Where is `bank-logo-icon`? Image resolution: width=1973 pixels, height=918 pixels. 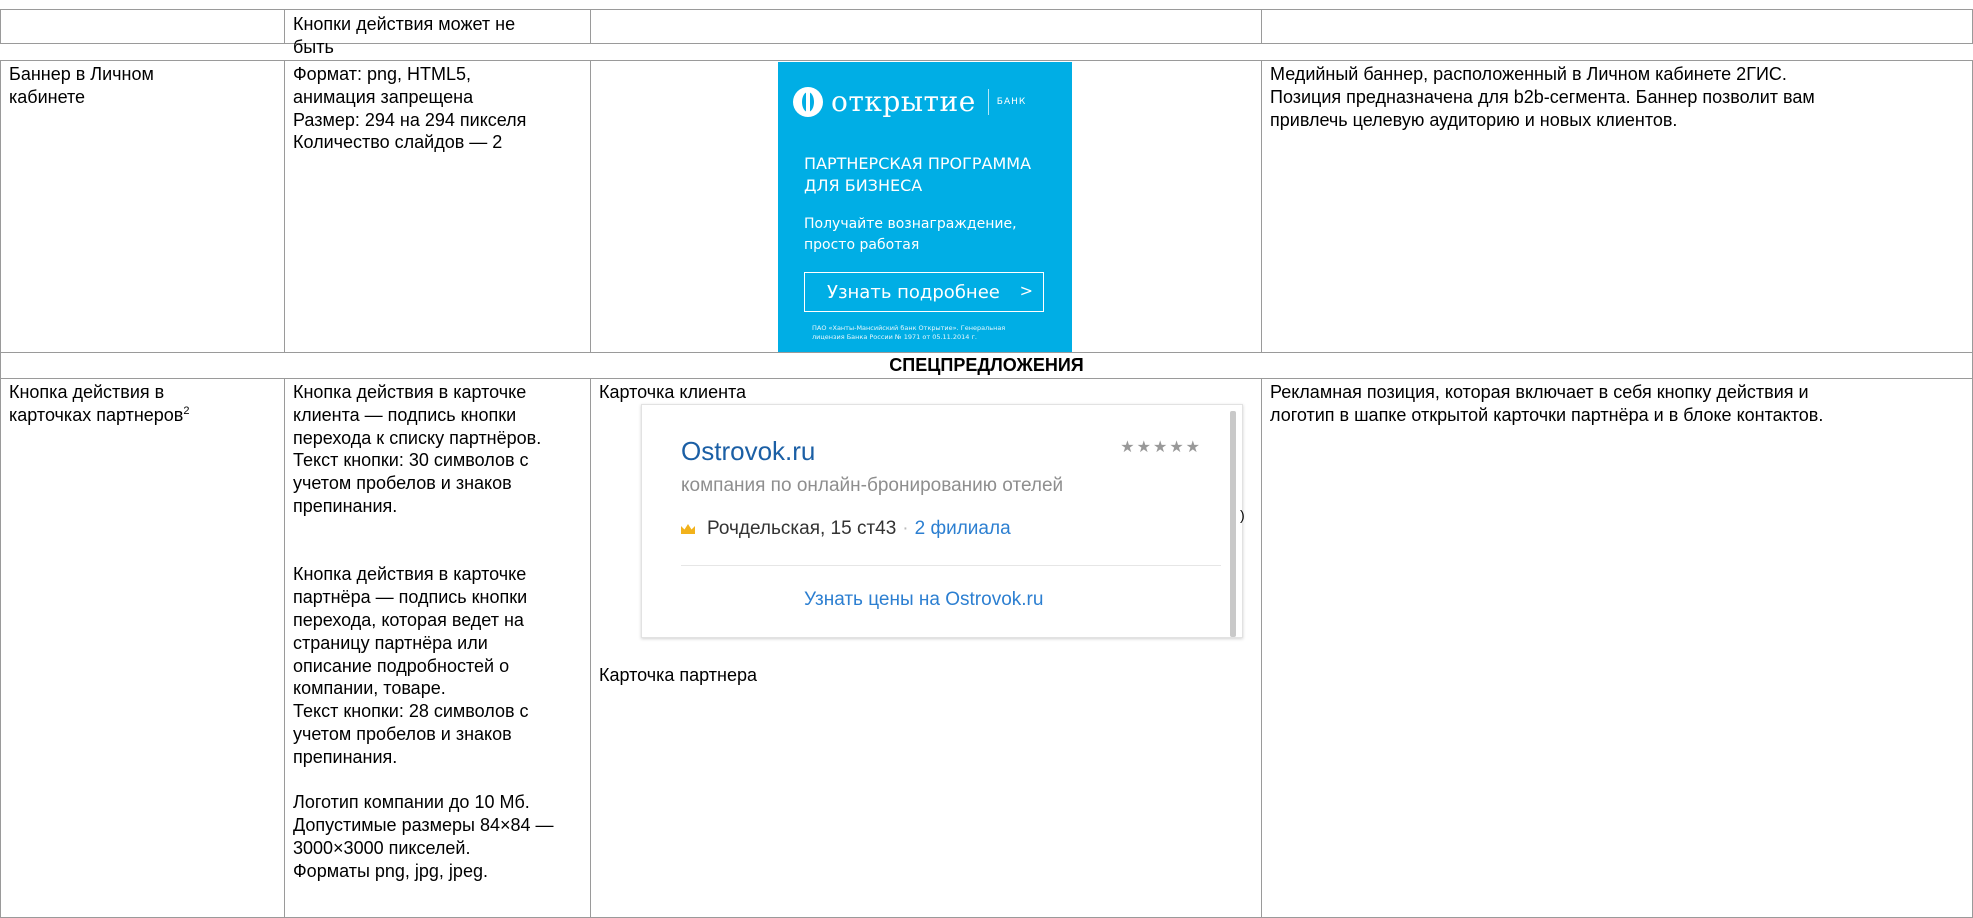
bank-logo-icon is located at coordinates (808, 101).